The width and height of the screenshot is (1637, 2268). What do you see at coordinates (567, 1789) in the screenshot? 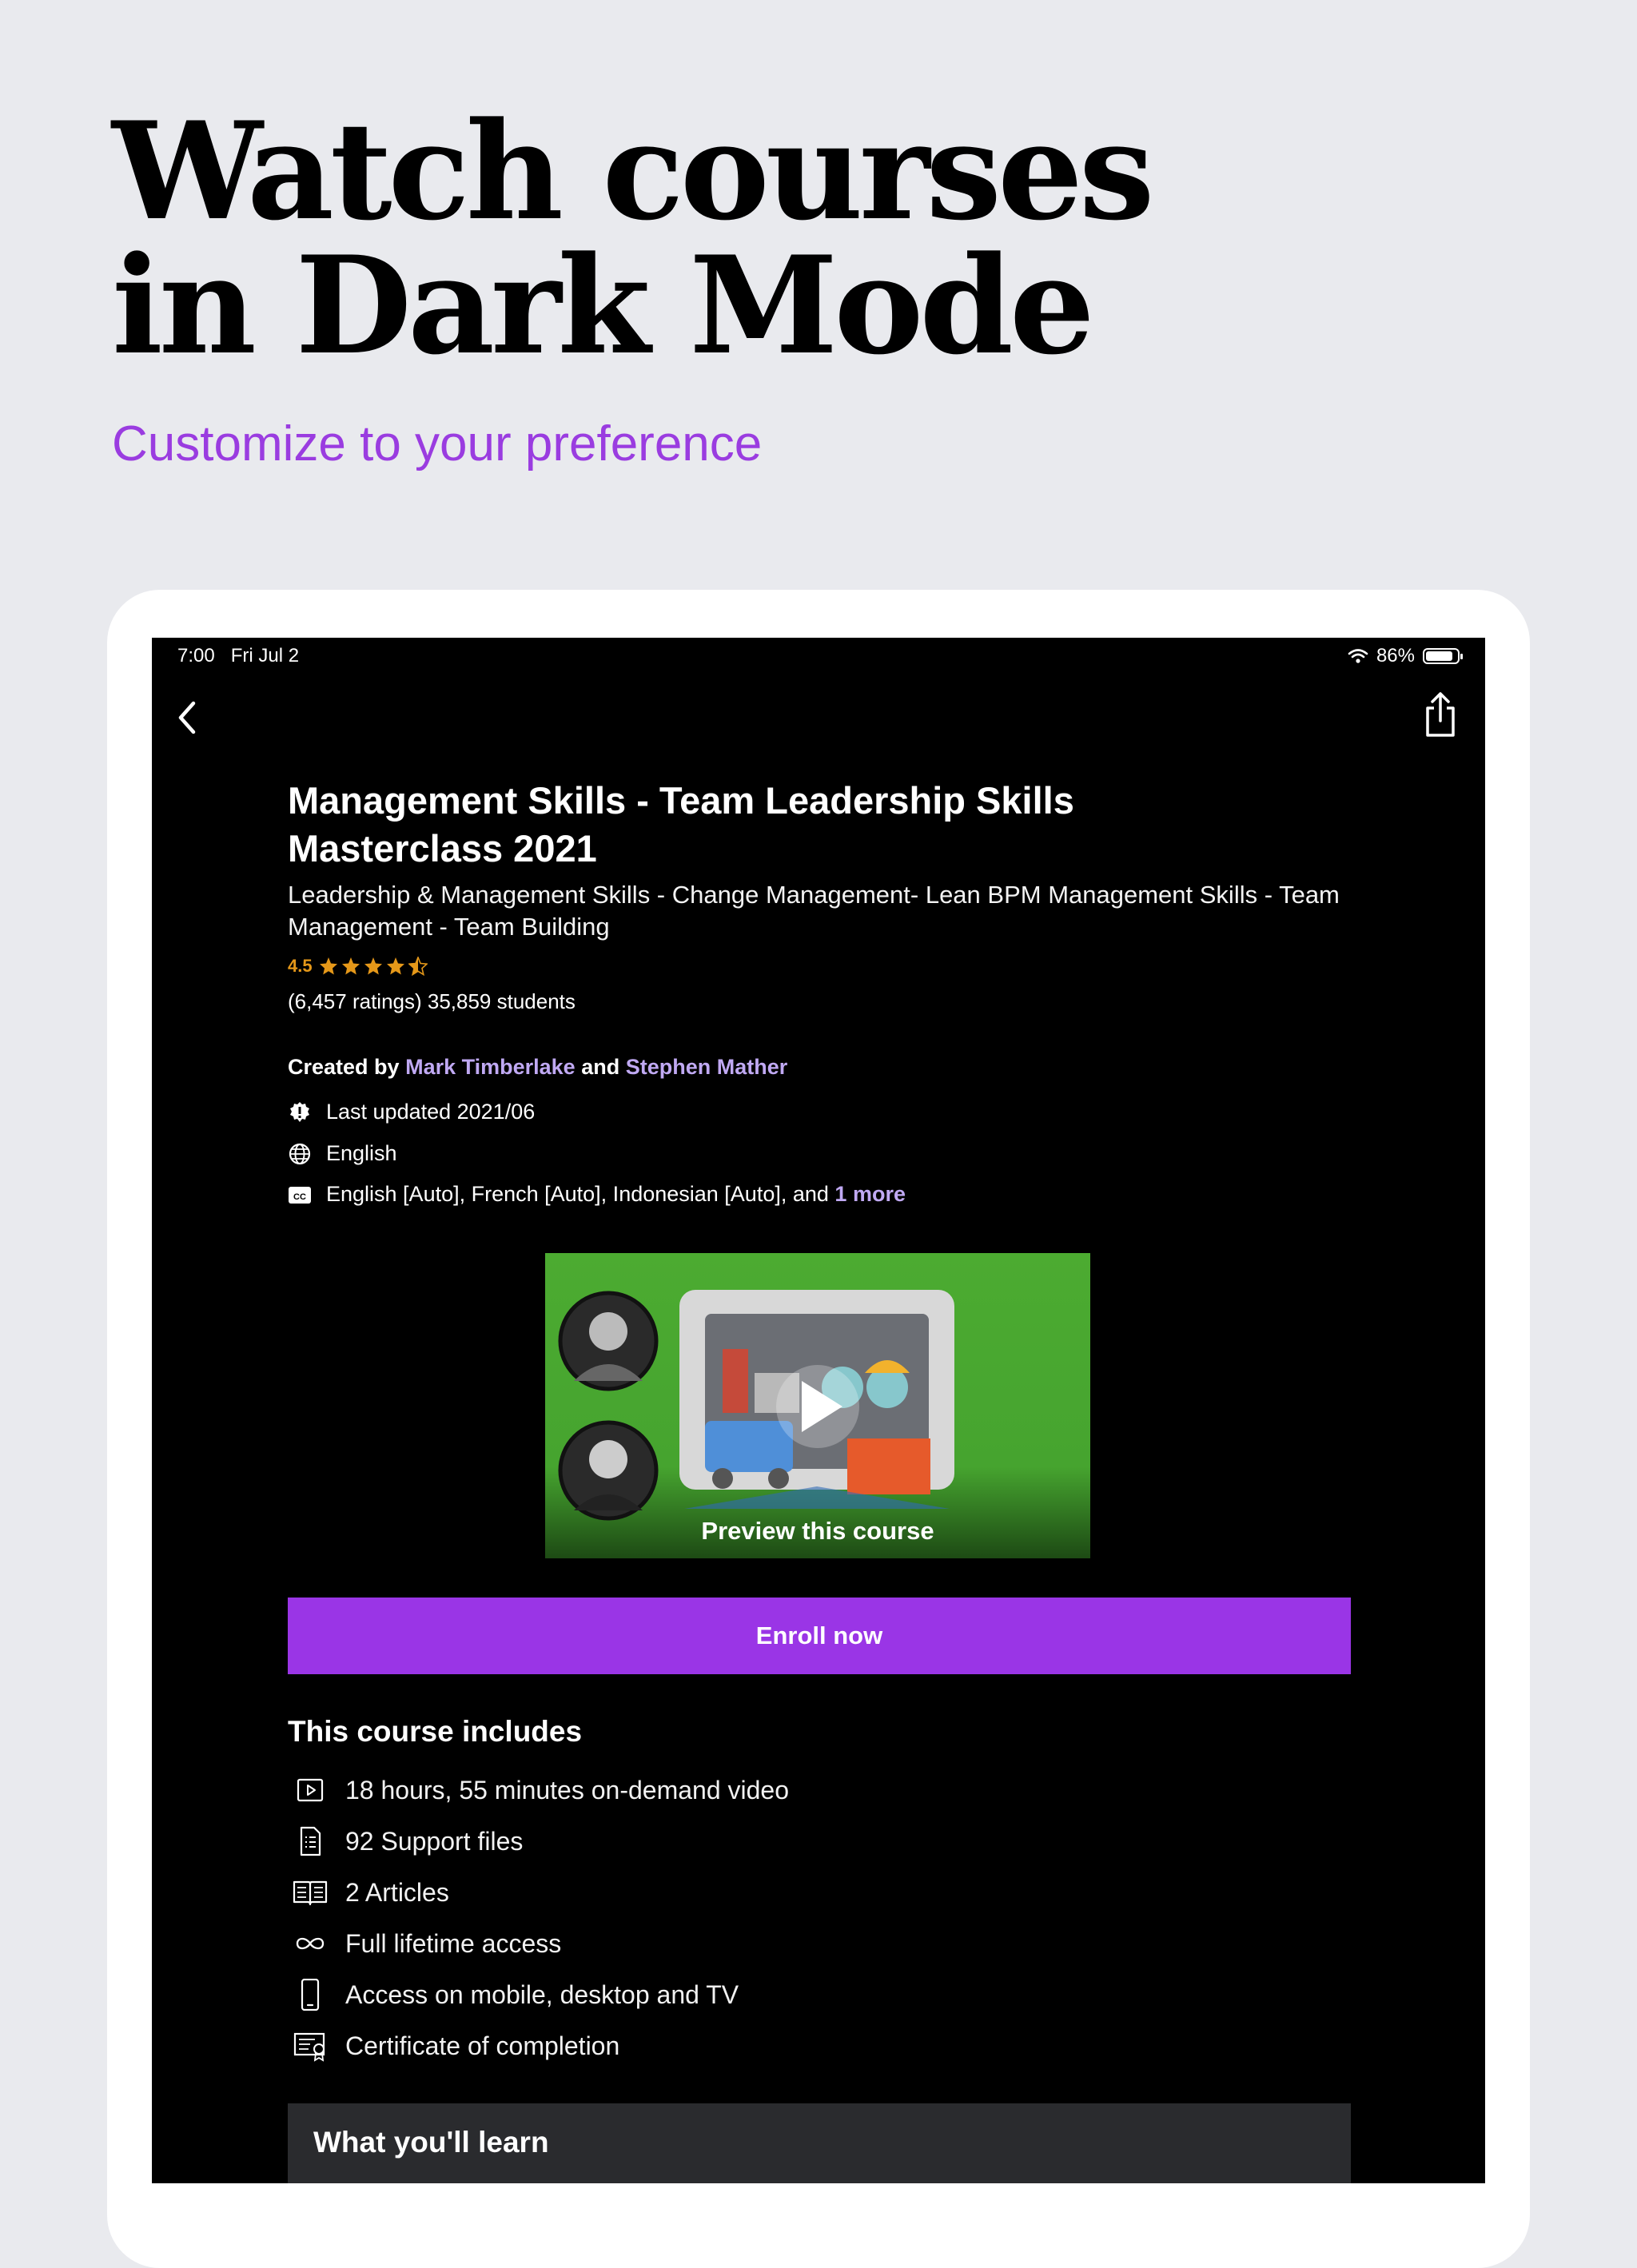
I see `include-label-video: 18 hours, 55 minutes on-demand video` at bounding box center [567, 1789].